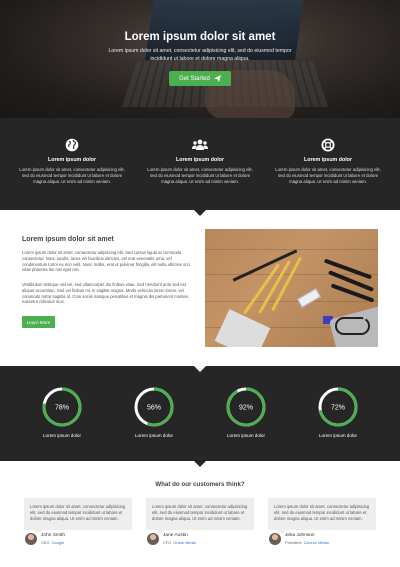  I want to click on progress-value: 92%, so click(246, 408).